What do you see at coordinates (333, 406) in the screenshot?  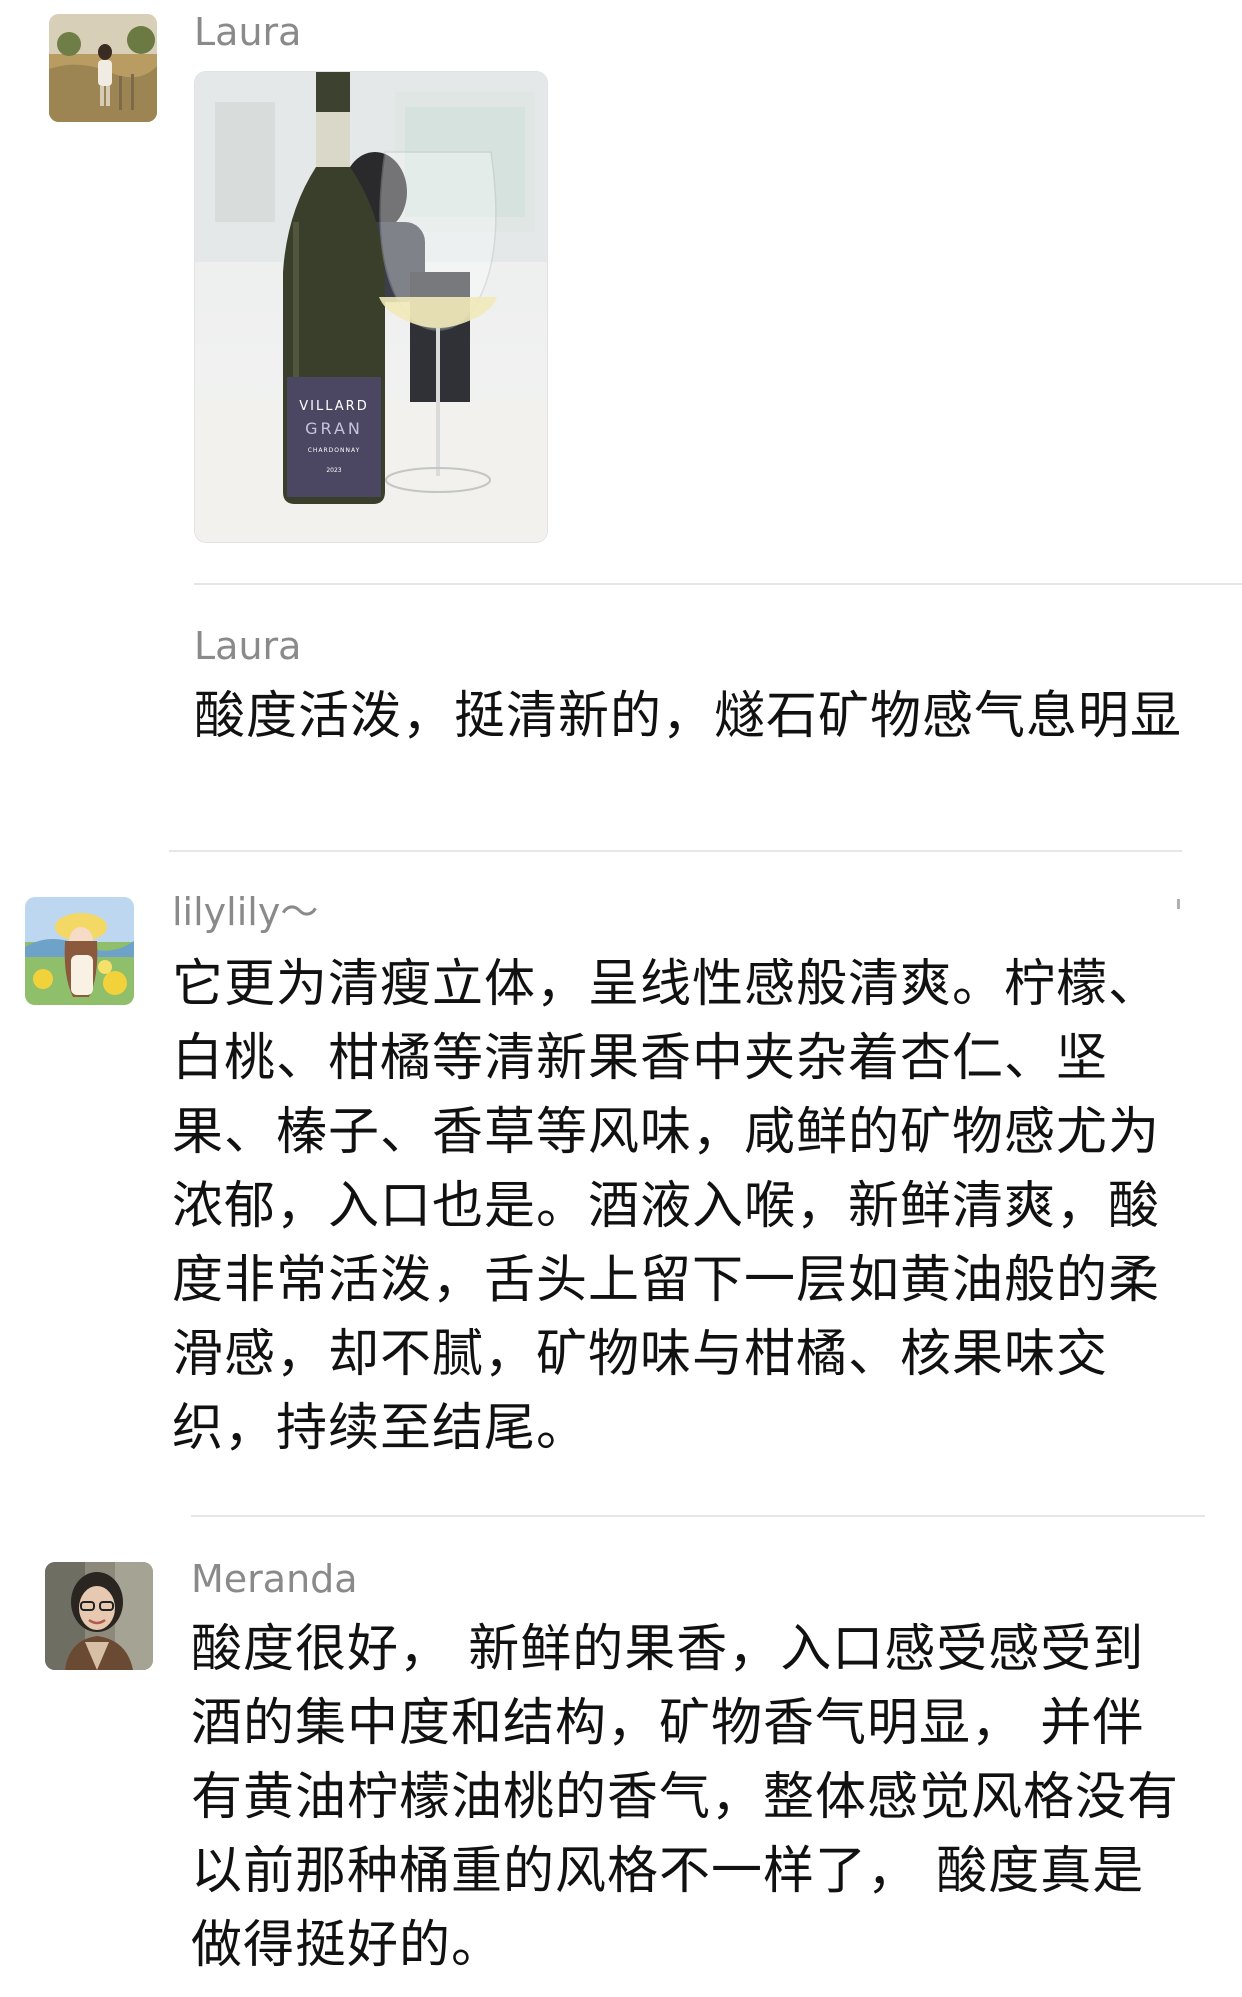 I see `bottle-label-brand: VILLARD` at bounding box center [333, 406].